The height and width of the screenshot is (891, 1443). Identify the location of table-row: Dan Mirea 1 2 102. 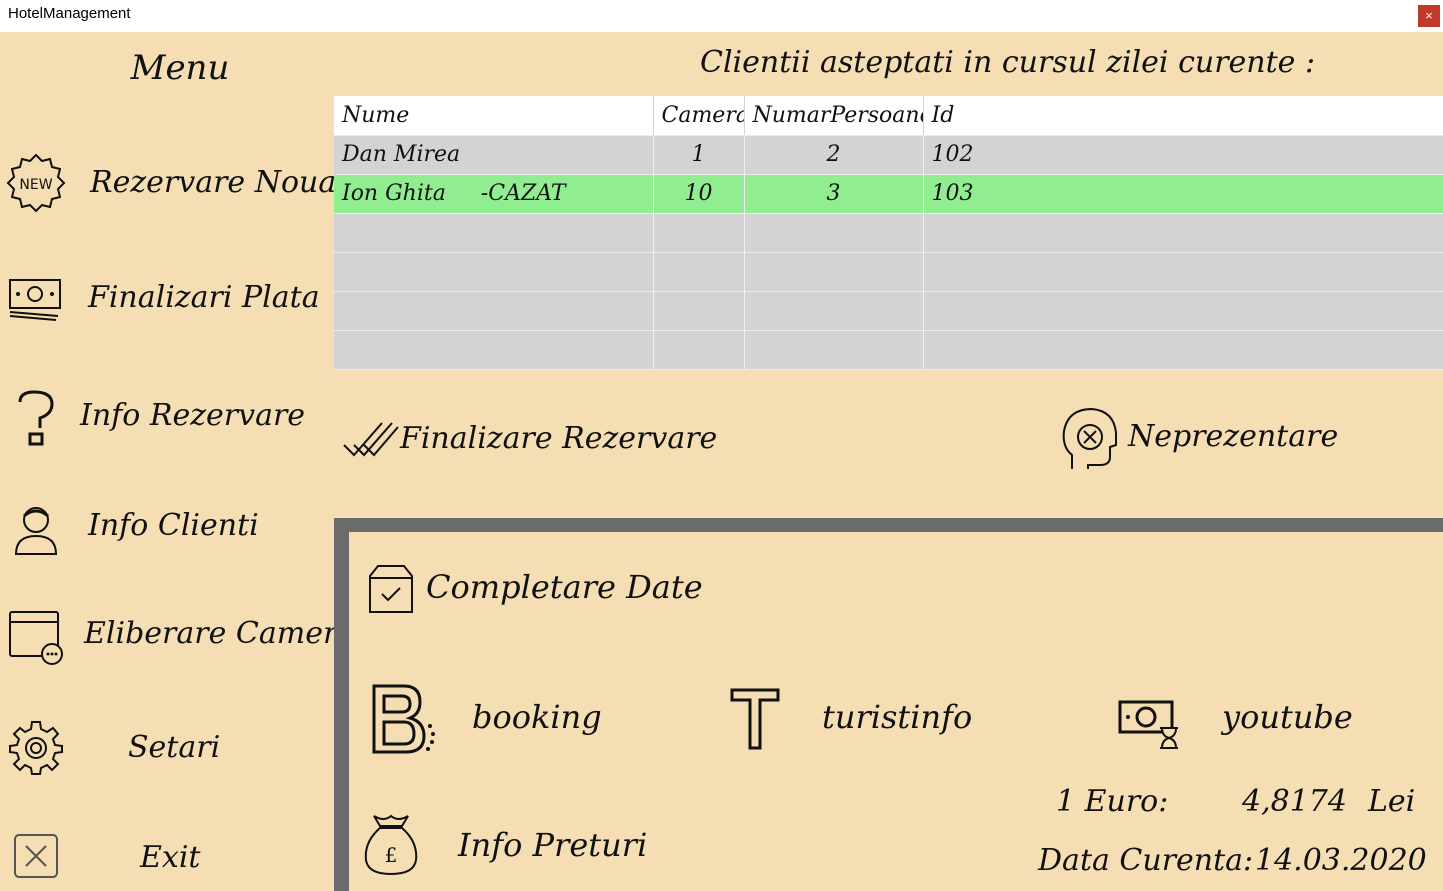
(888, 155).